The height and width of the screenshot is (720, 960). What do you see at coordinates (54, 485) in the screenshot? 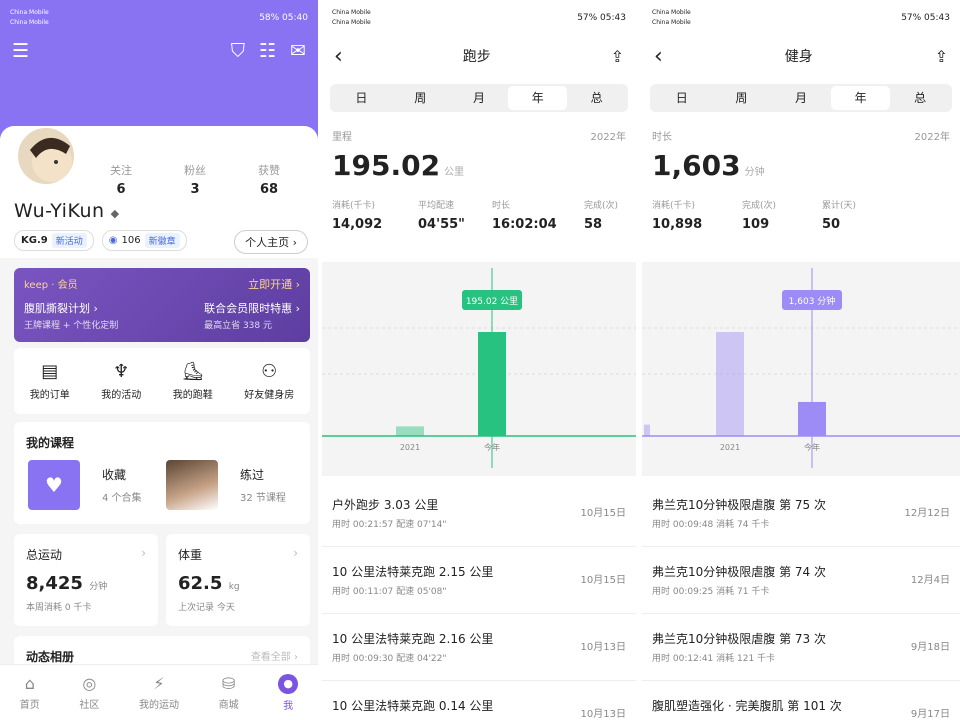
I see `heart-icon: ♥` at bounding box center [54, 485].